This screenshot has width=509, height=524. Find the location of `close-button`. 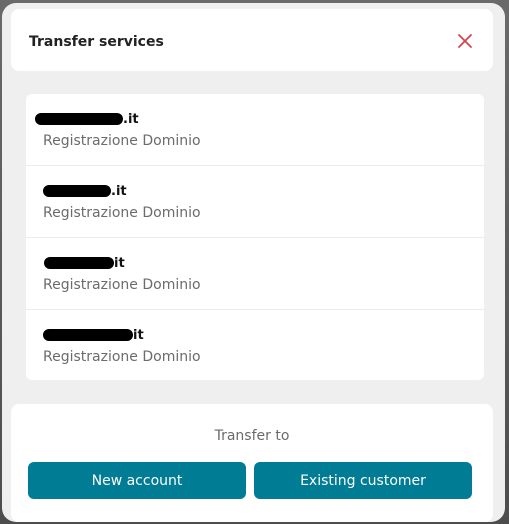

close-button is located at coordinates (465, 41).